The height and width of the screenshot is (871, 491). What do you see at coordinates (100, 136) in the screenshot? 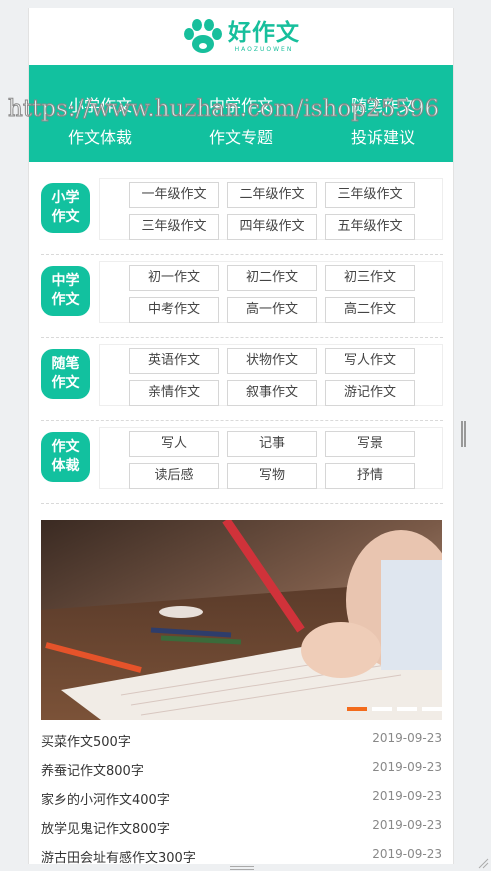
I see `nav-link-genre: 作文体裁` at bounding box center [100, 136].